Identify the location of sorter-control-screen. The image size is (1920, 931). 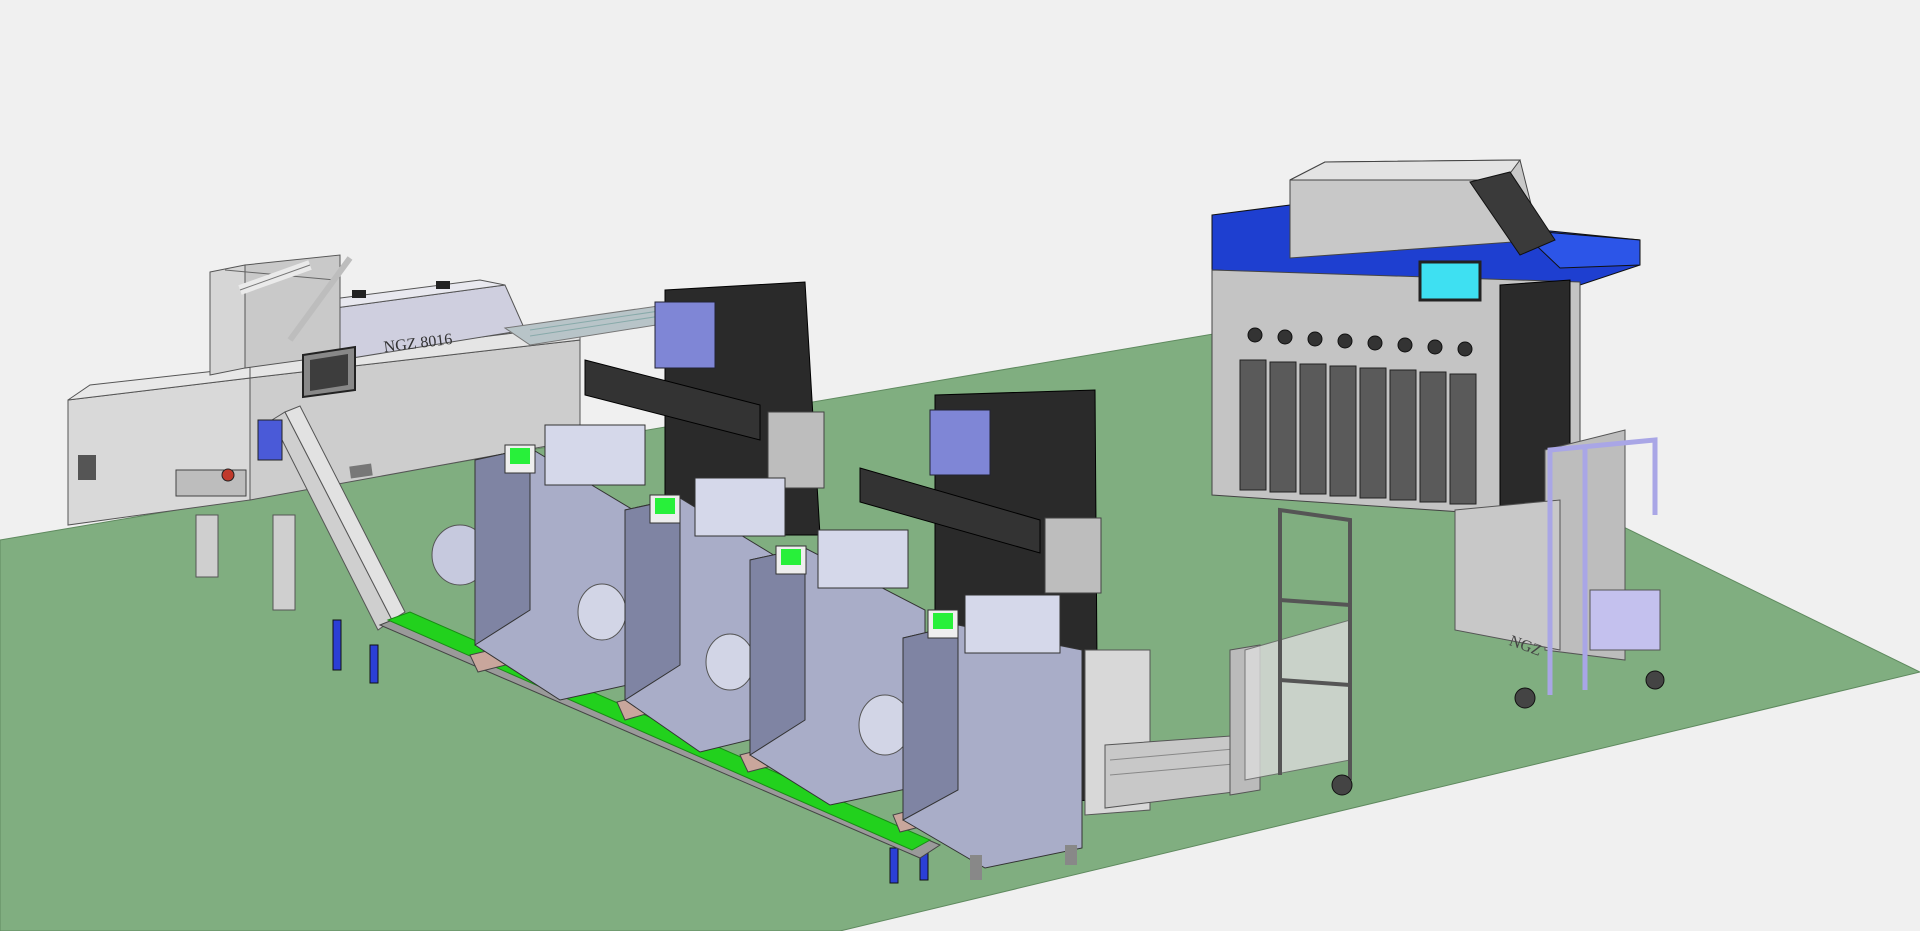
(1450, 281).